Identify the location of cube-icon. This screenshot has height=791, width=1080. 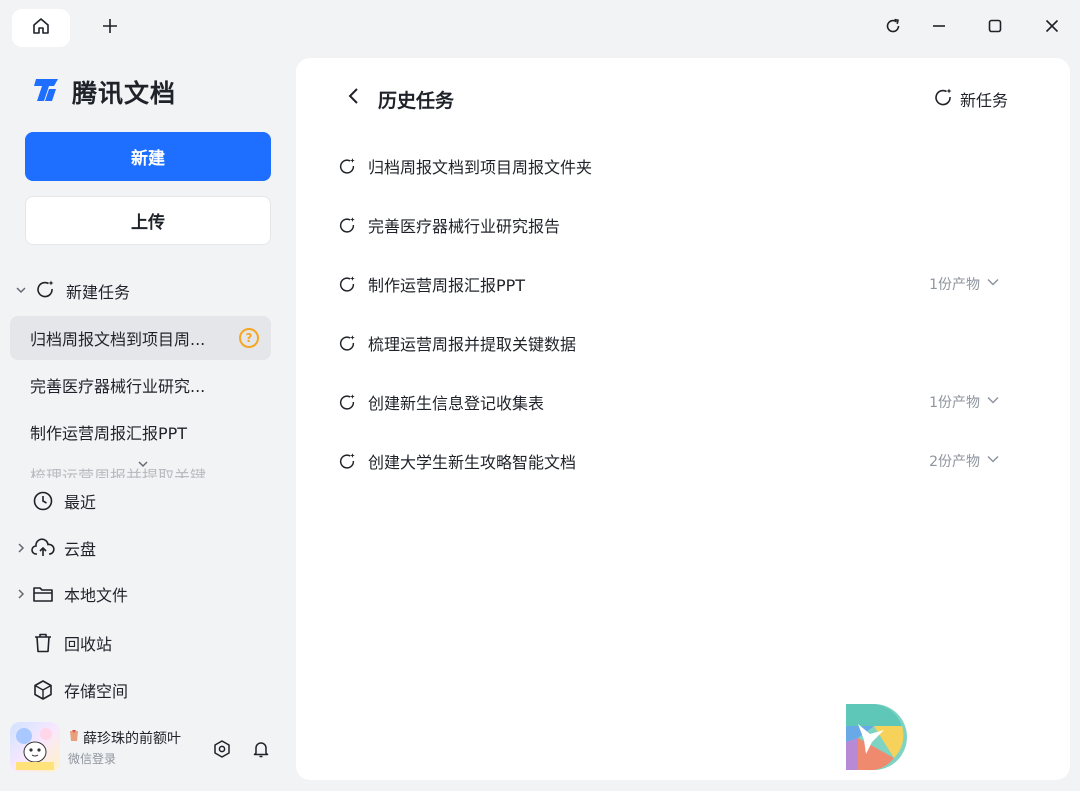
(43, 690).